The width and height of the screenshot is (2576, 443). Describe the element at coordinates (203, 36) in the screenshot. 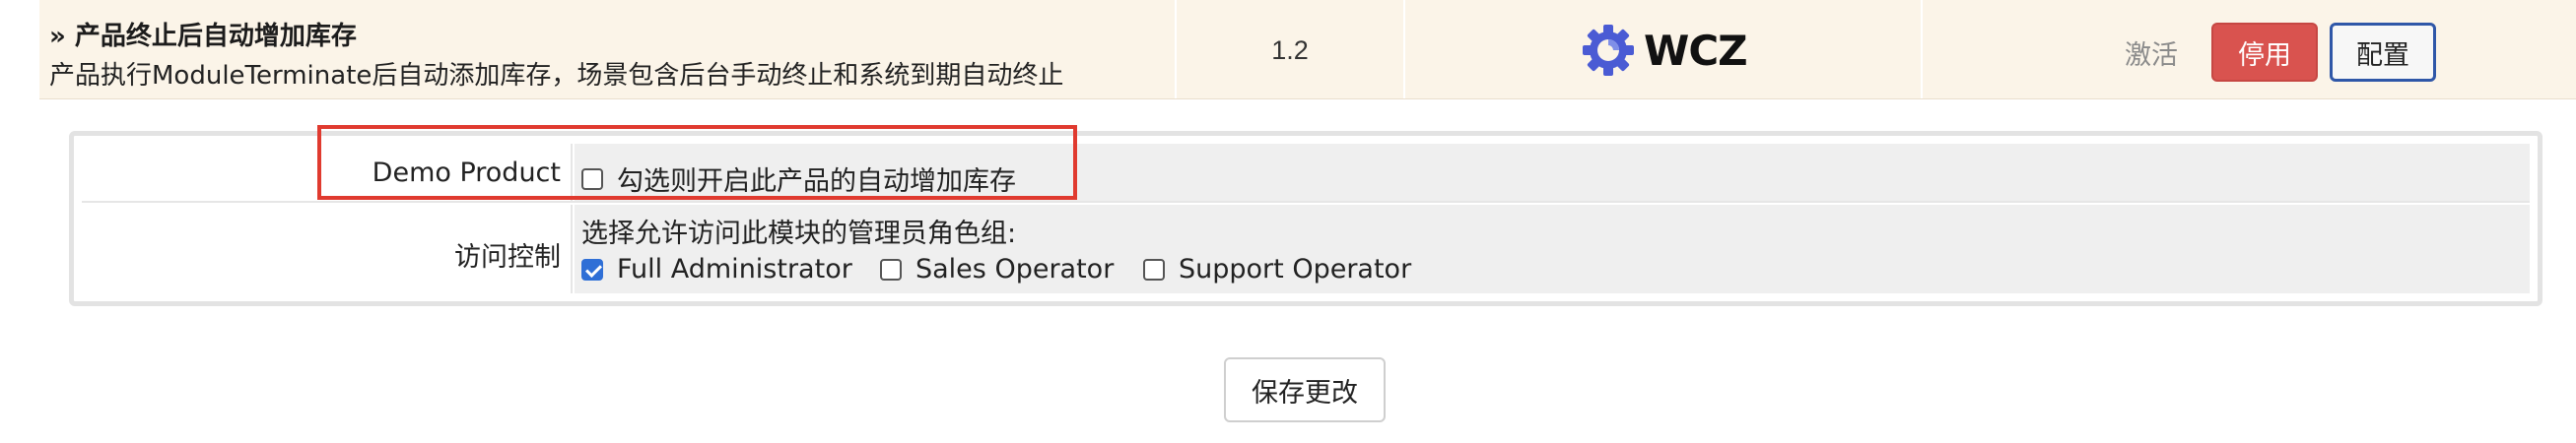

I see `module-title: » 产品终止后自动增加库存` at that location.